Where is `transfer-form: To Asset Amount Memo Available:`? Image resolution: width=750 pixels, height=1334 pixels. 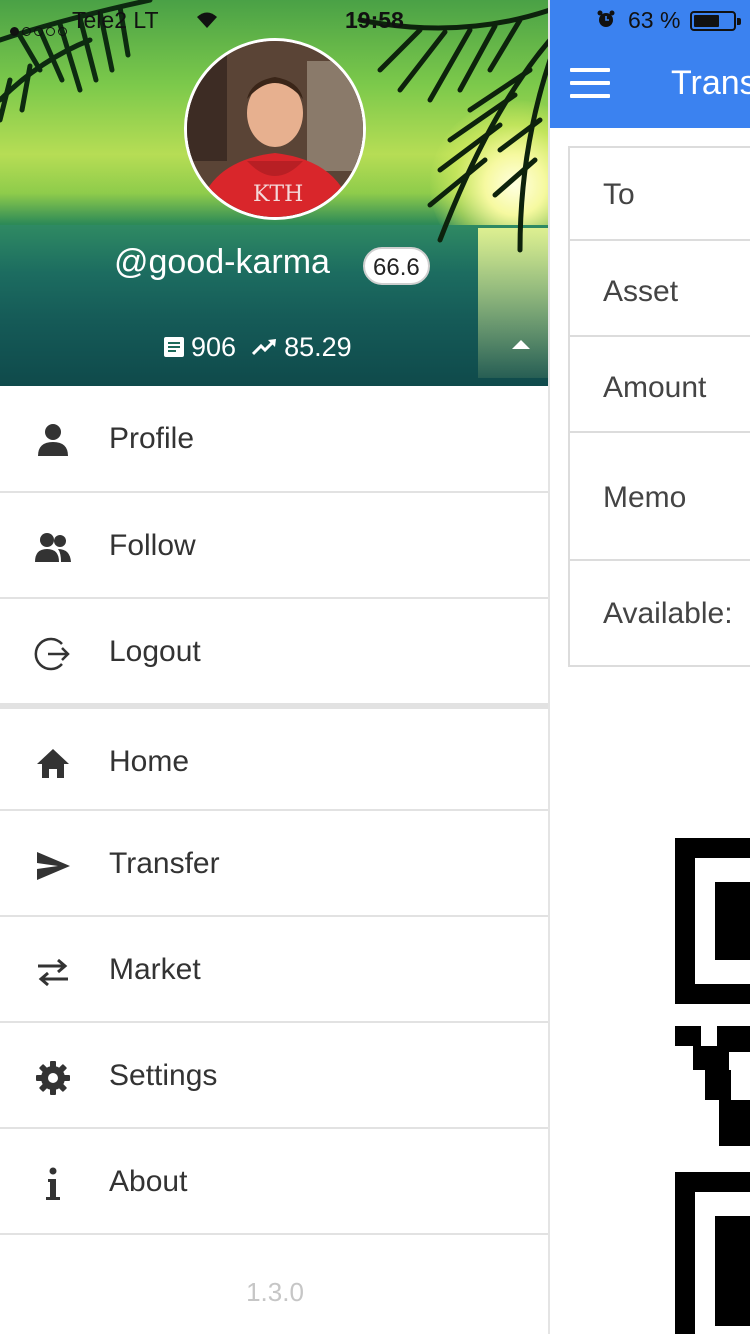
transfer-form: To Asset Amount Memo Available: is located at coordinates (659, 406).